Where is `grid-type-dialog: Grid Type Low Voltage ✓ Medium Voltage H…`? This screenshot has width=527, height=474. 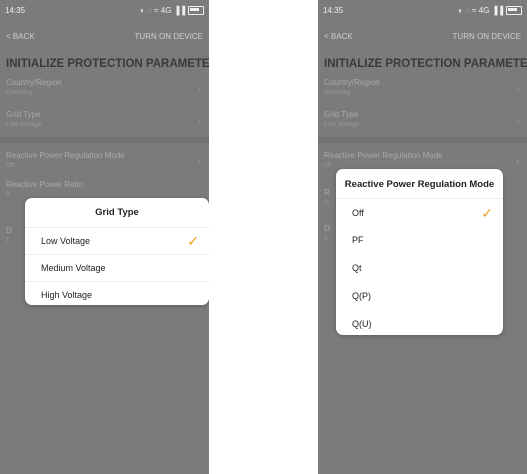
grid-type-dialog: Grid Type Low Voltage ✓ Medium Voltage H… is located at coordinates (117, 251).